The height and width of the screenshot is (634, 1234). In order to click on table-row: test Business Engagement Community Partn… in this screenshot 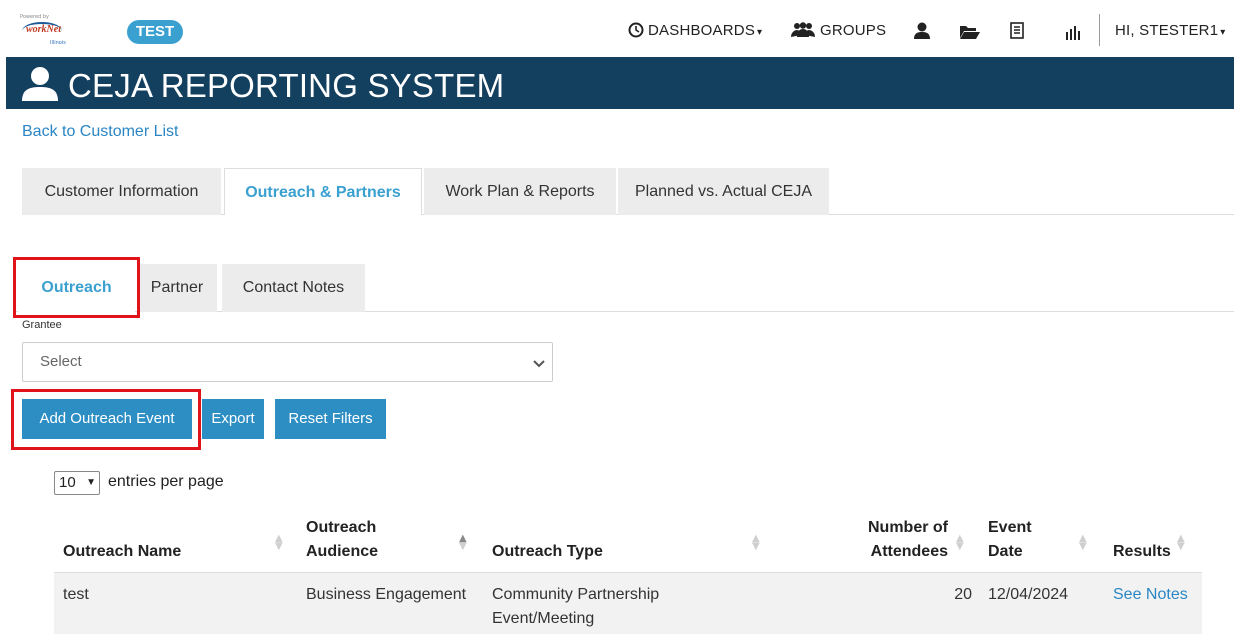, I will do `click(628, 603)`.